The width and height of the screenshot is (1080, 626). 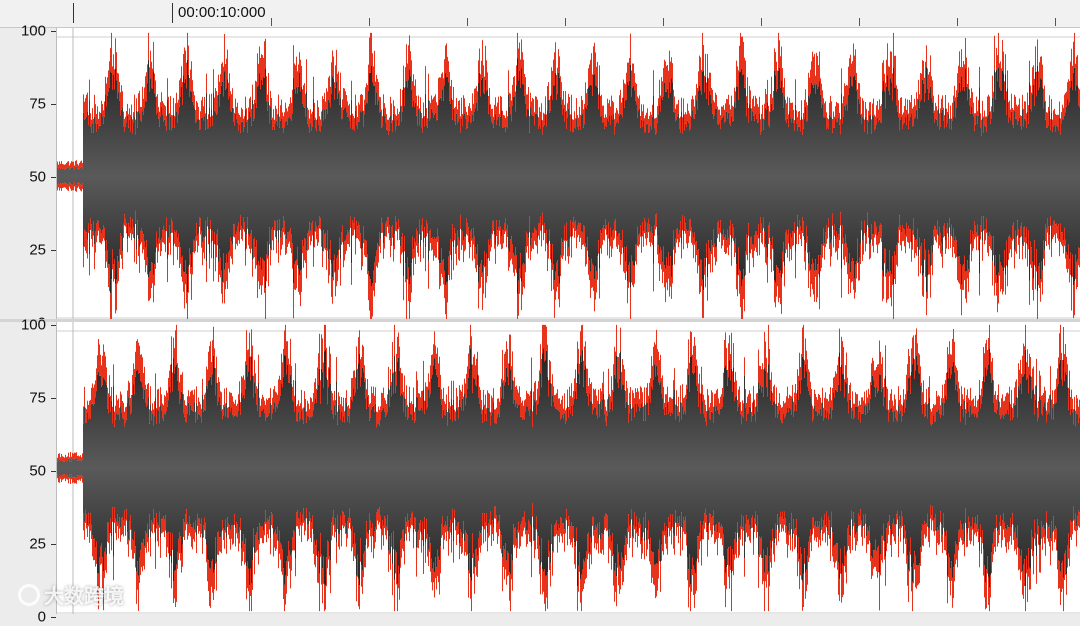 I want to click on timeline-ruler: 00:00:10:000, so click(x=540, y=14).